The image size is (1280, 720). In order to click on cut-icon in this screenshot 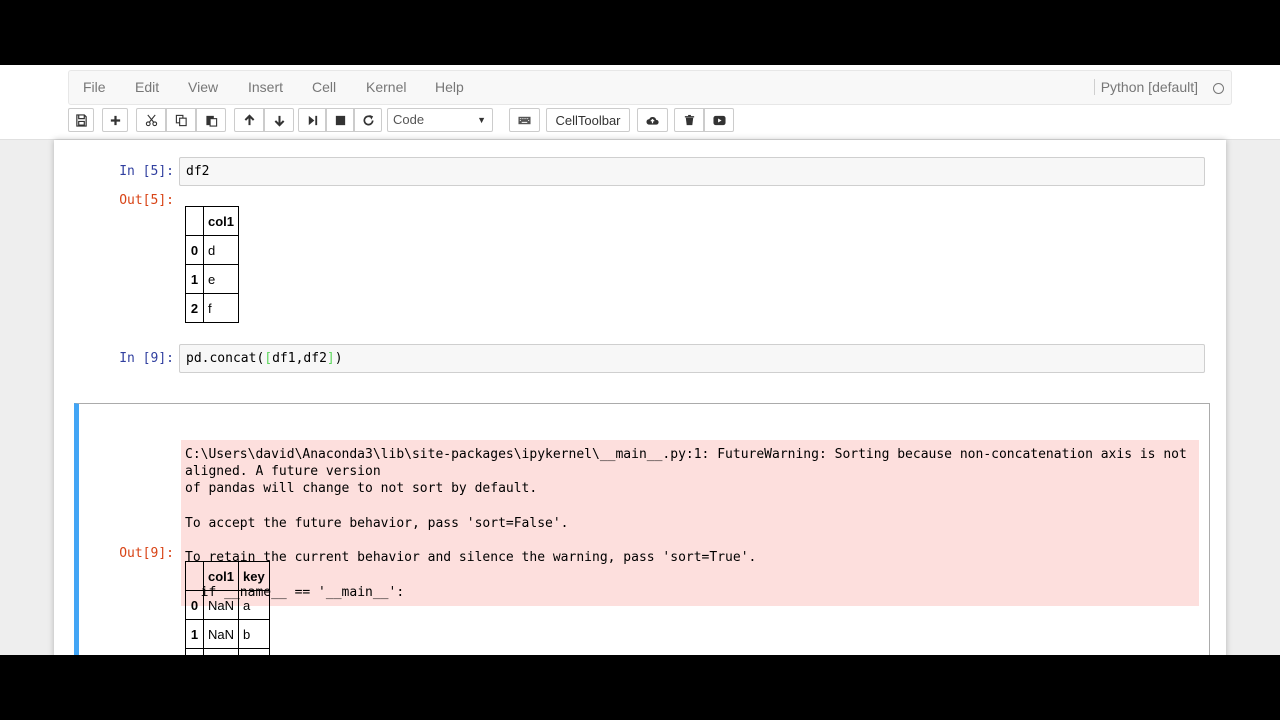, I will do `click(151, 120)`.